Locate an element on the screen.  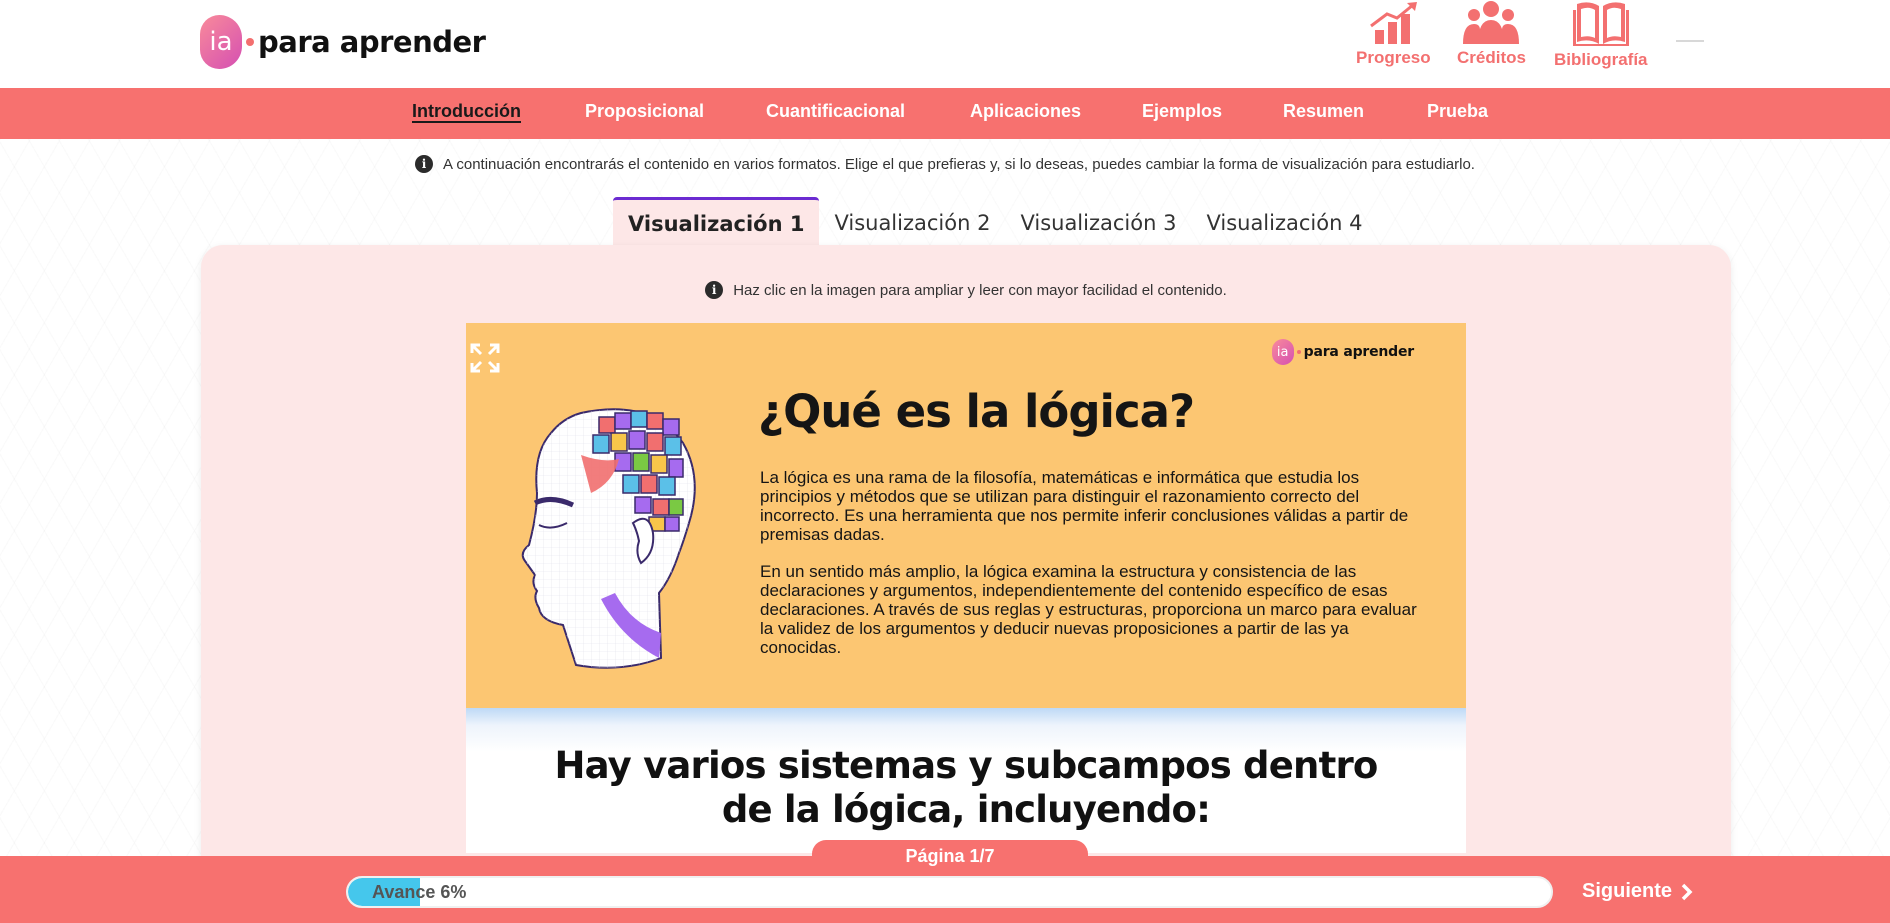
chevron-right-icon is located at coordinates (1687, 891).